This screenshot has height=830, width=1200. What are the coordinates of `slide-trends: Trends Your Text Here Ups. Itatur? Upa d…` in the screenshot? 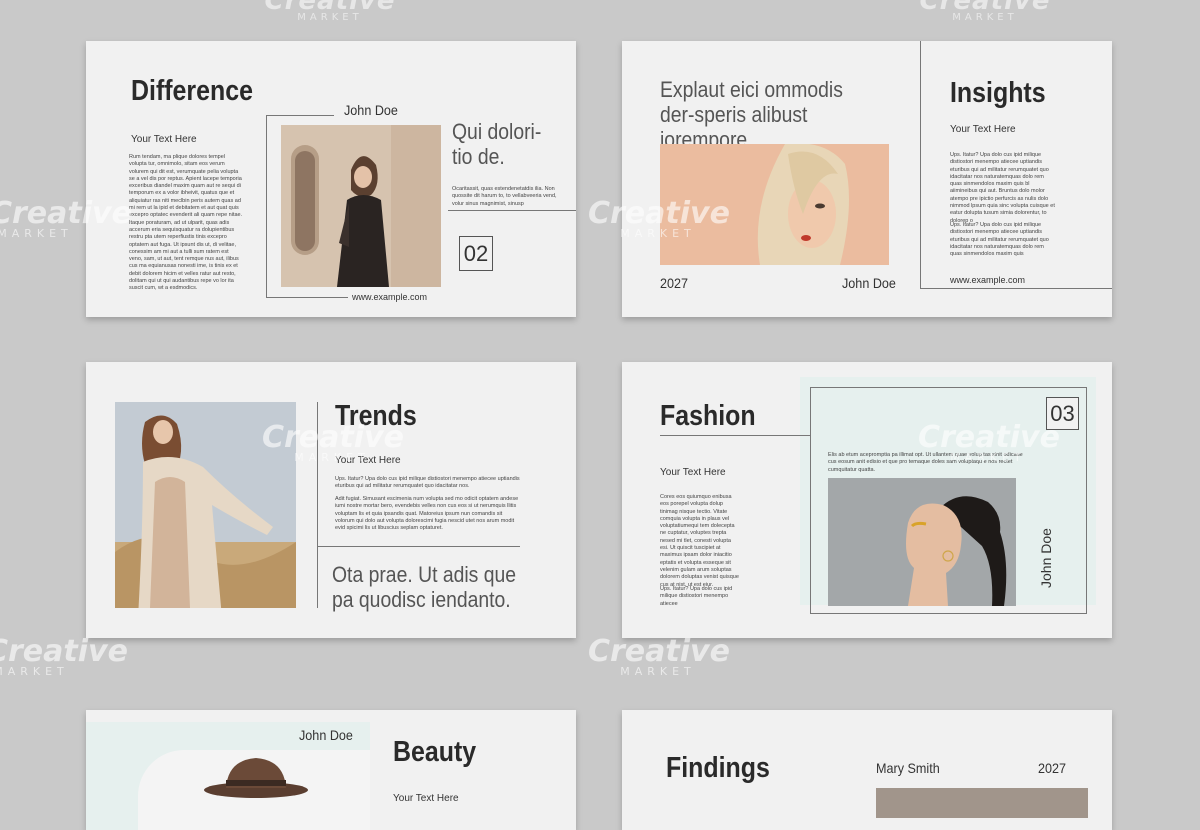 It's located at (331, 500).